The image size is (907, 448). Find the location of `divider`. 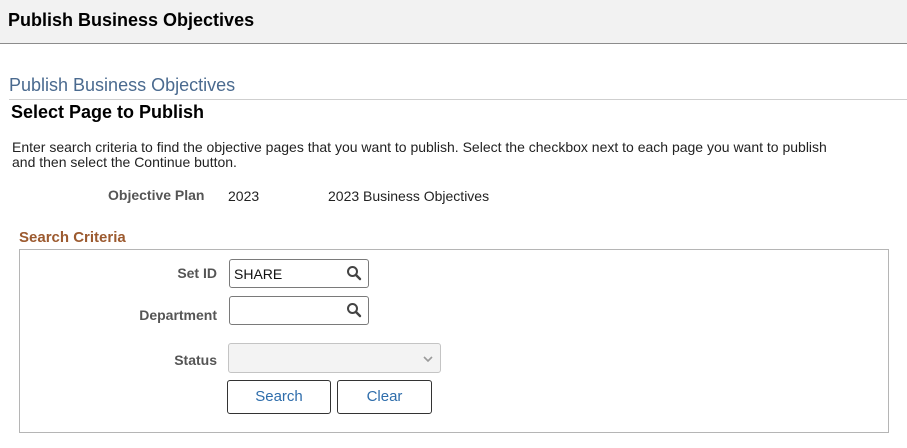

divider is located at coordinates (458, 99).